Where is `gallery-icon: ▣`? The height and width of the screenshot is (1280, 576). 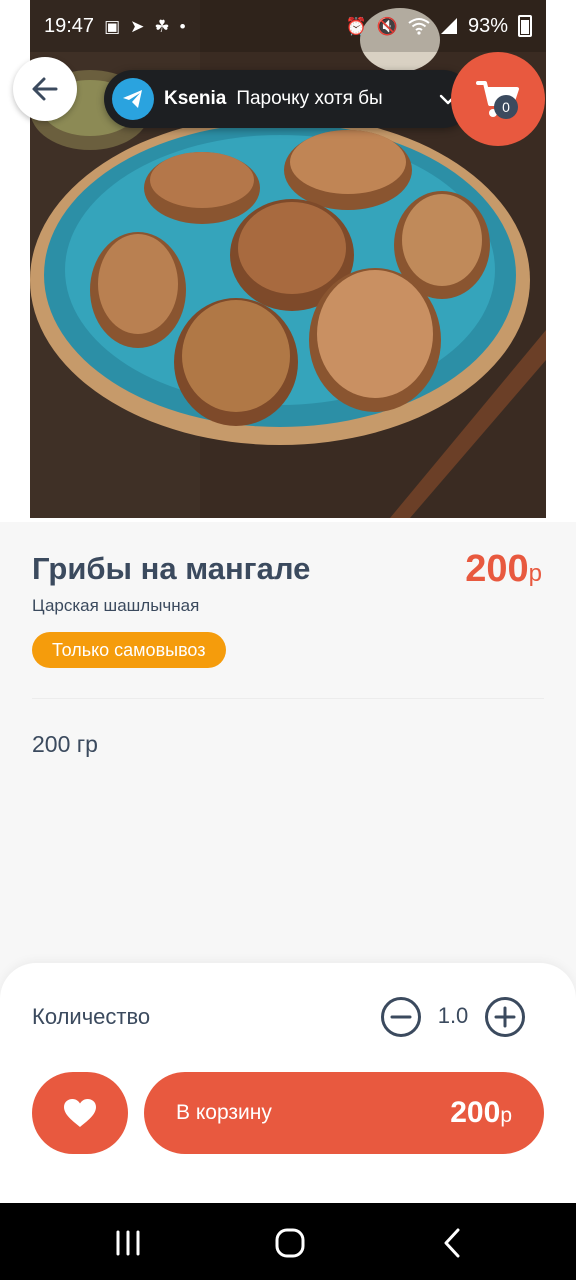 gallery-icon: ▣ is located at coordinates (112, 26).